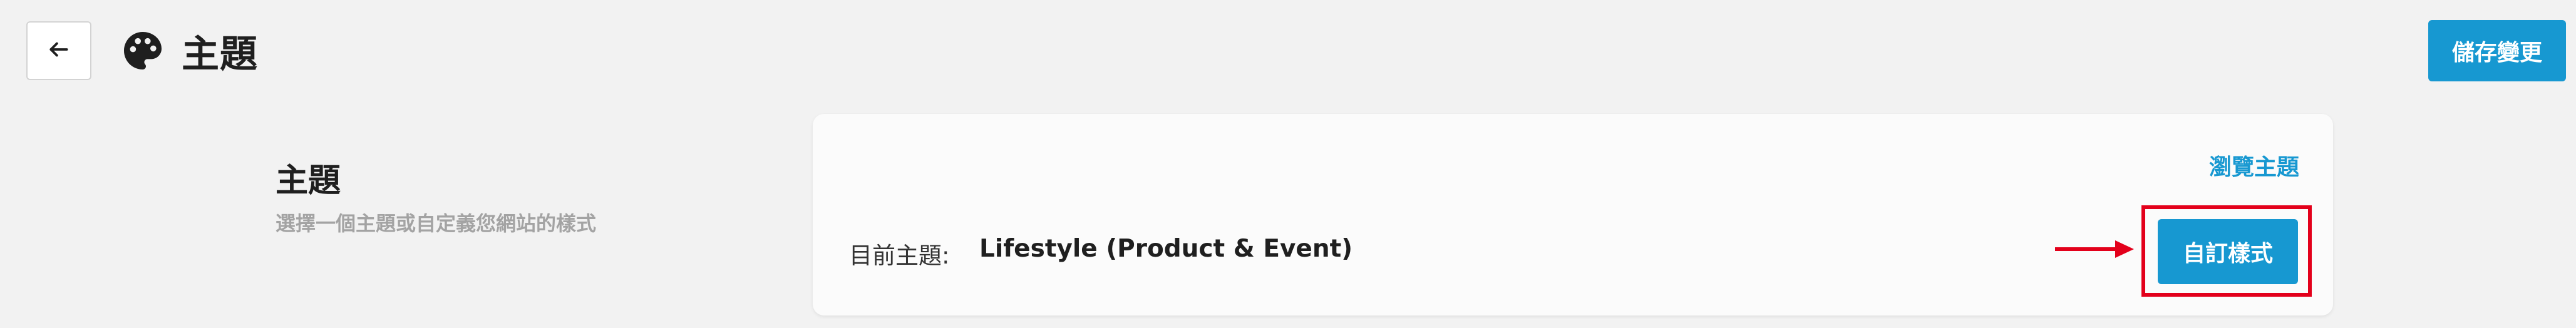  What do you see at coordinates (2254, 166) in the screenshot?
I see `browse-themes-link: 瀏覽主題` at bounding box center [2254, 166].